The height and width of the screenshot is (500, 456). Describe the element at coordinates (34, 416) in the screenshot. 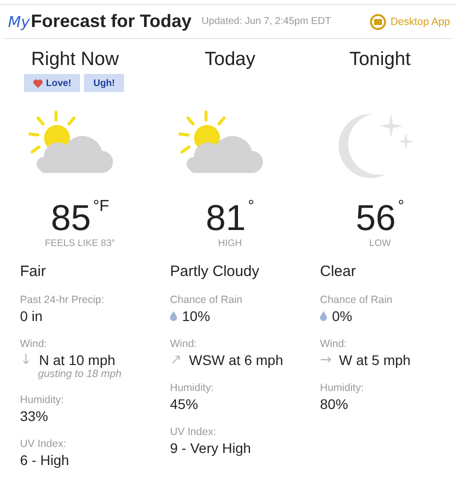

I see `detail-value: 33%` at that location.